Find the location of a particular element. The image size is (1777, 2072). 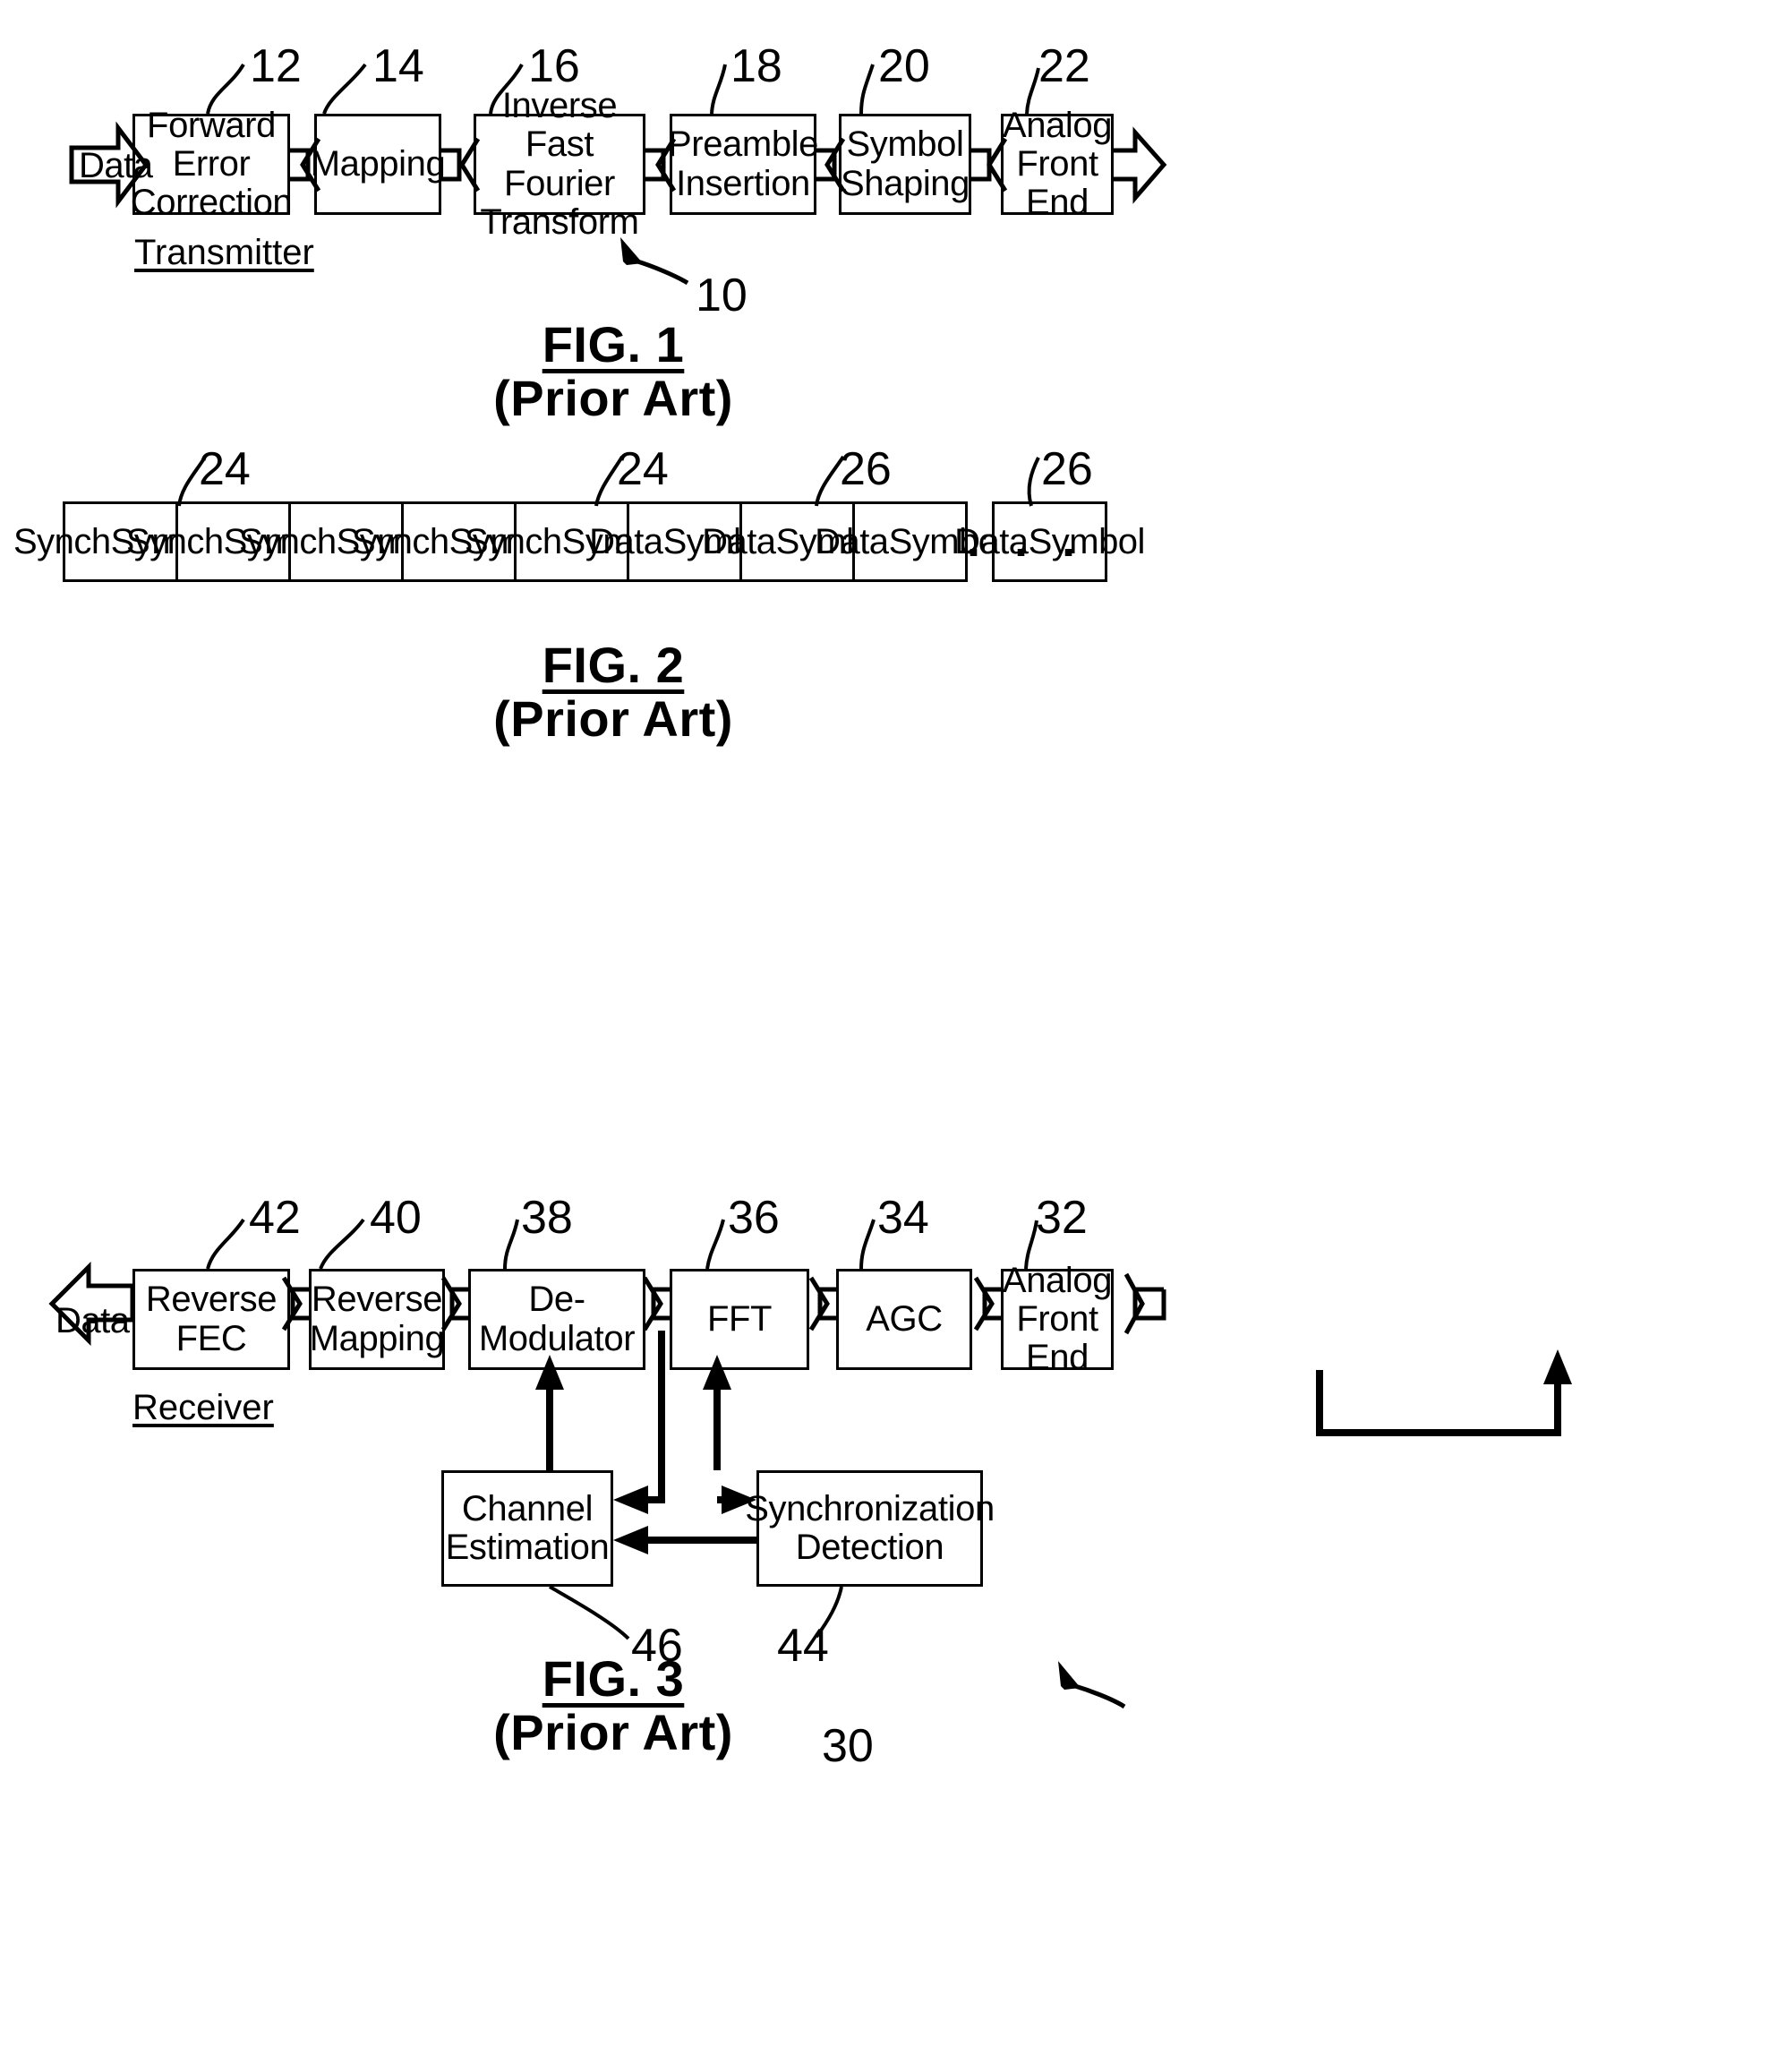

reference-numeral-20: 20 is located at coordinates (904, 66).